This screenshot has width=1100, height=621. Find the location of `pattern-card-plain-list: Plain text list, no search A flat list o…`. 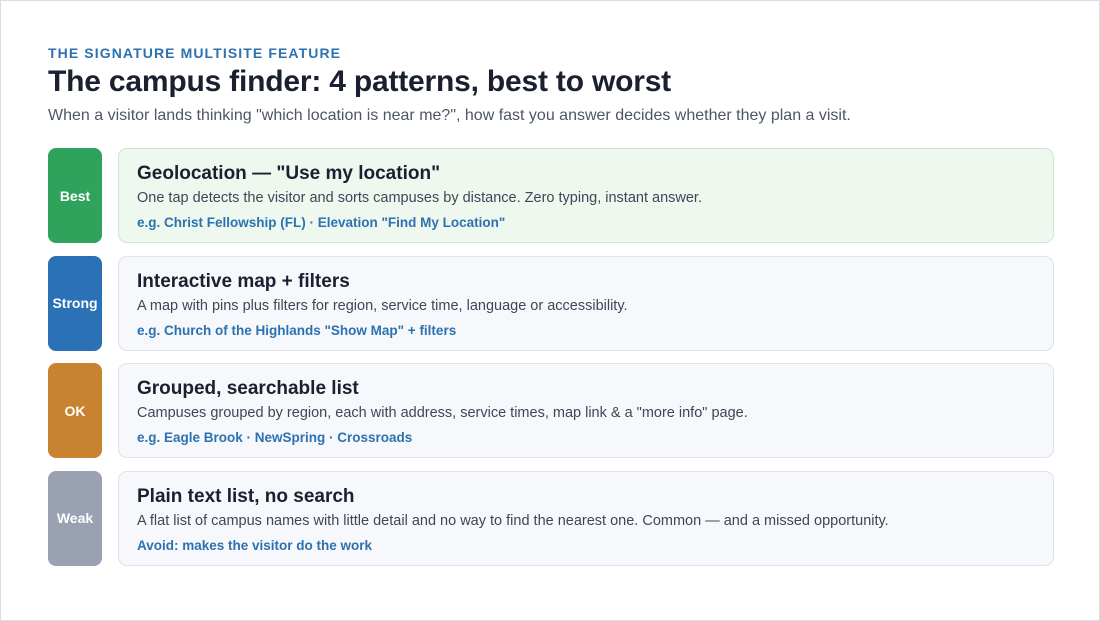

pattern-card-plain-list: Plain text list, no search A flat list o… is located at coordinates (586, 518).